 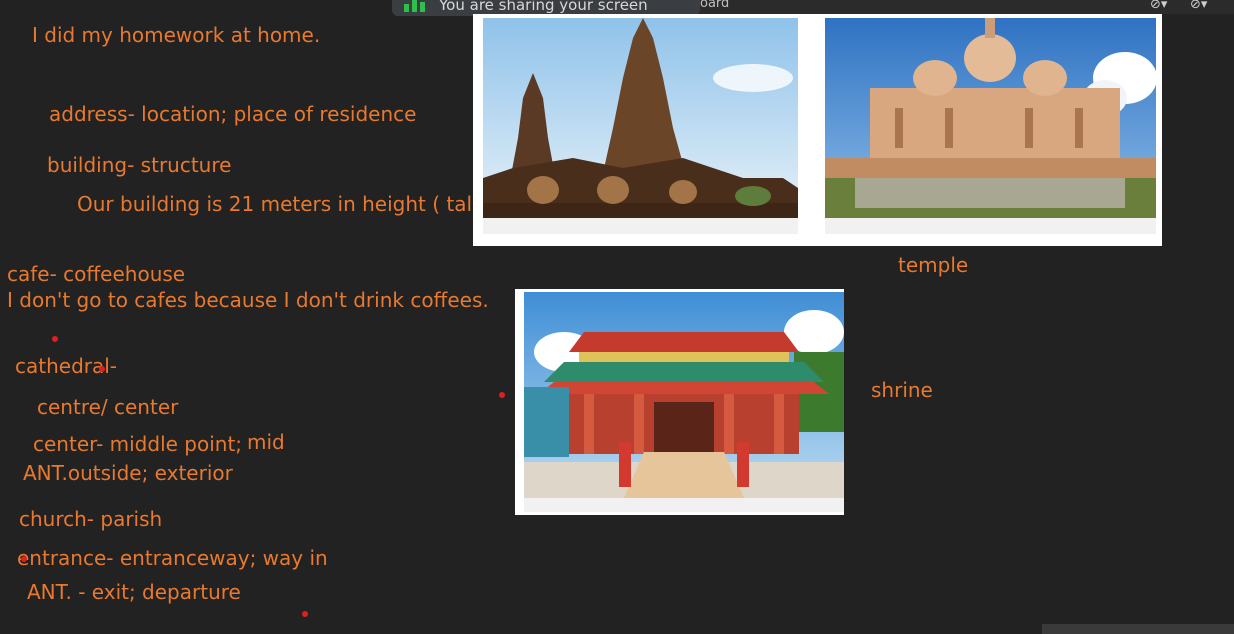 What do you see at coordinates (414, 6) in the screenshot?
I see `share-indicator-icon` at bounding box center [414, 6].